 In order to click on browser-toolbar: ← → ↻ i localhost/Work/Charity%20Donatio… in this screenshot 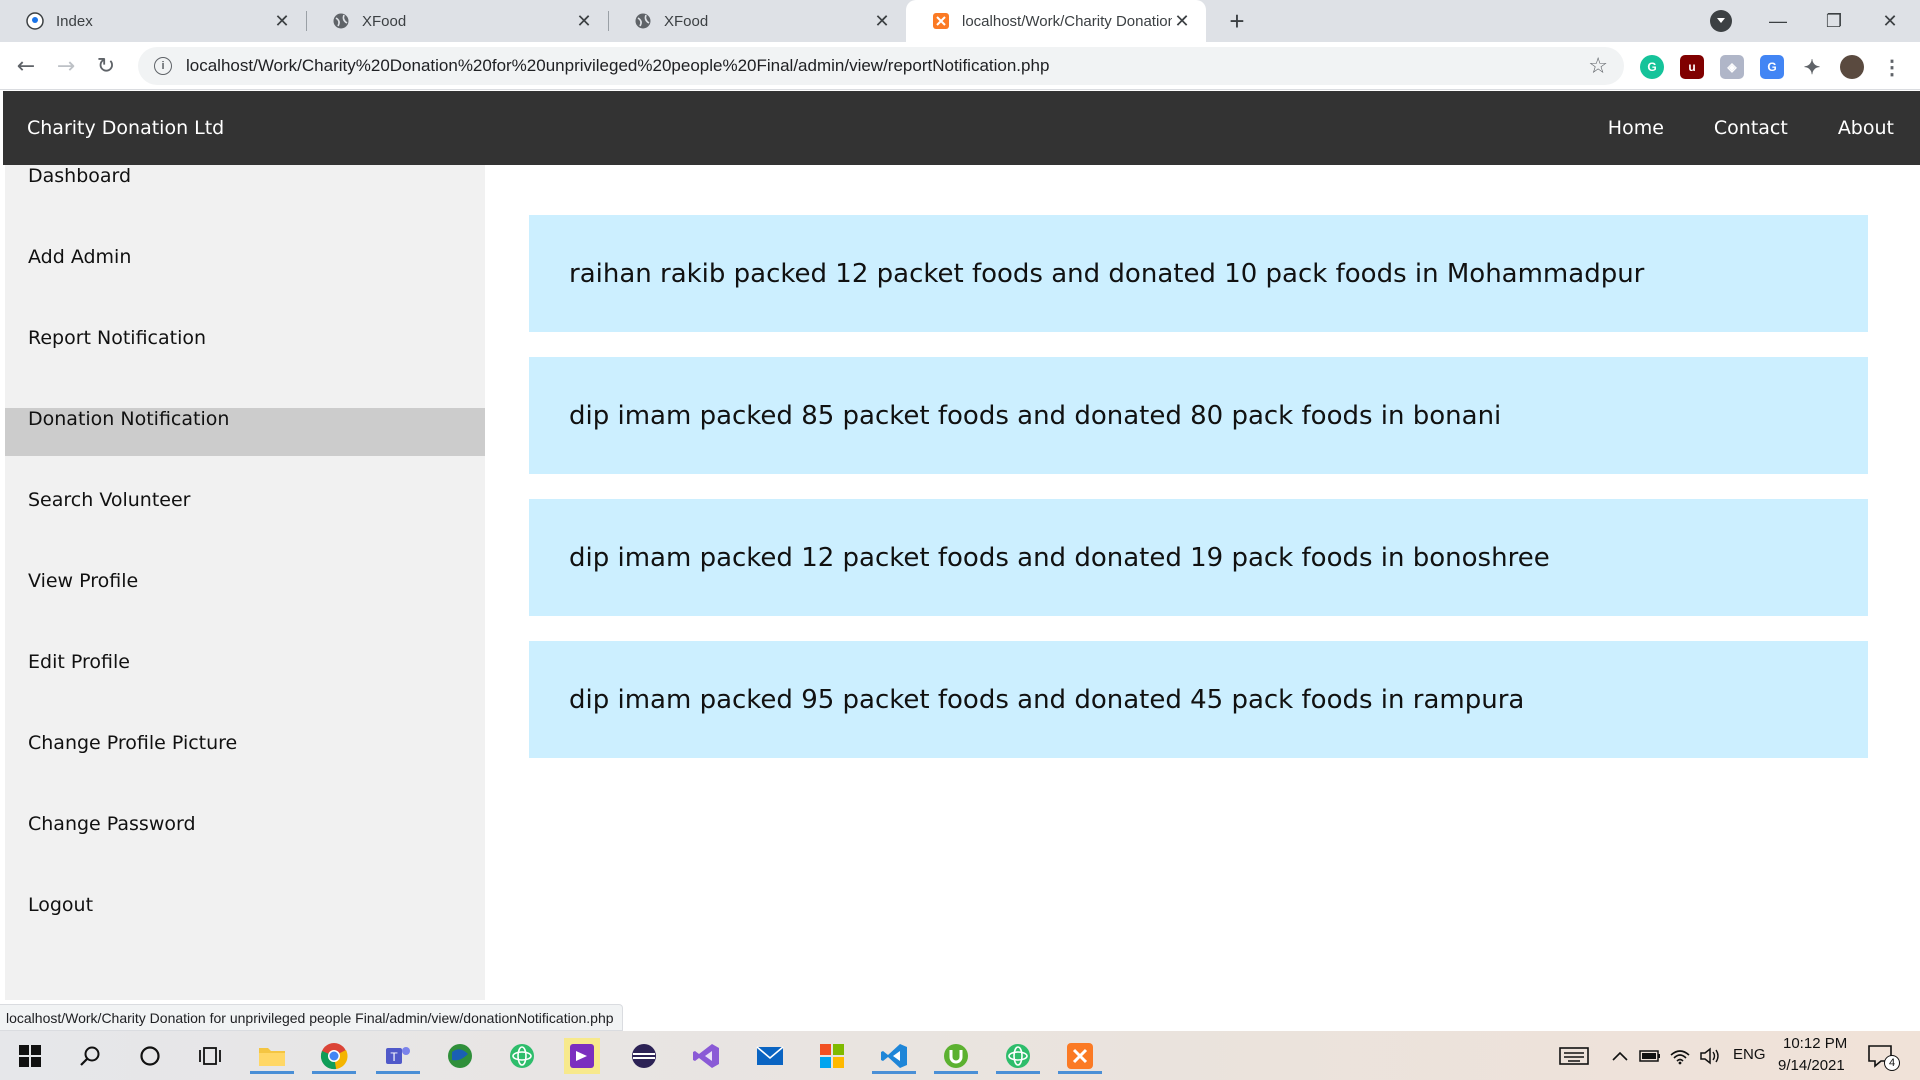, I will do `click(960, 66)`.